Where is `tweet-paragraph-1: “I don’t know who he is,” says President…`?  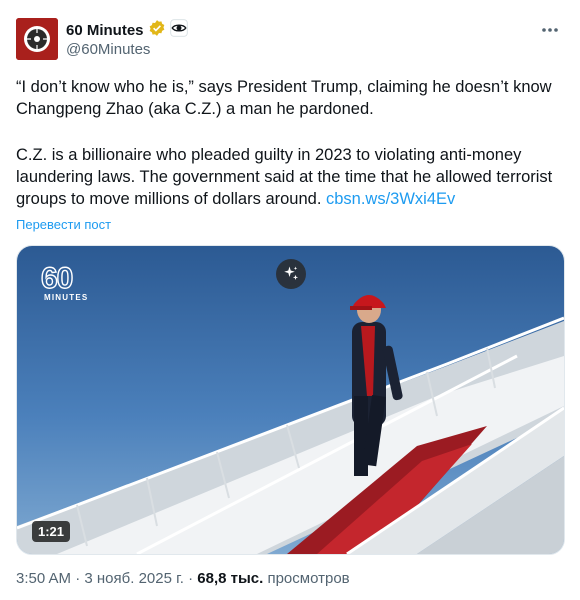
tweet-paragraph-1: “I don’t know who he is,” says President… is located at coordinates (284, 98).